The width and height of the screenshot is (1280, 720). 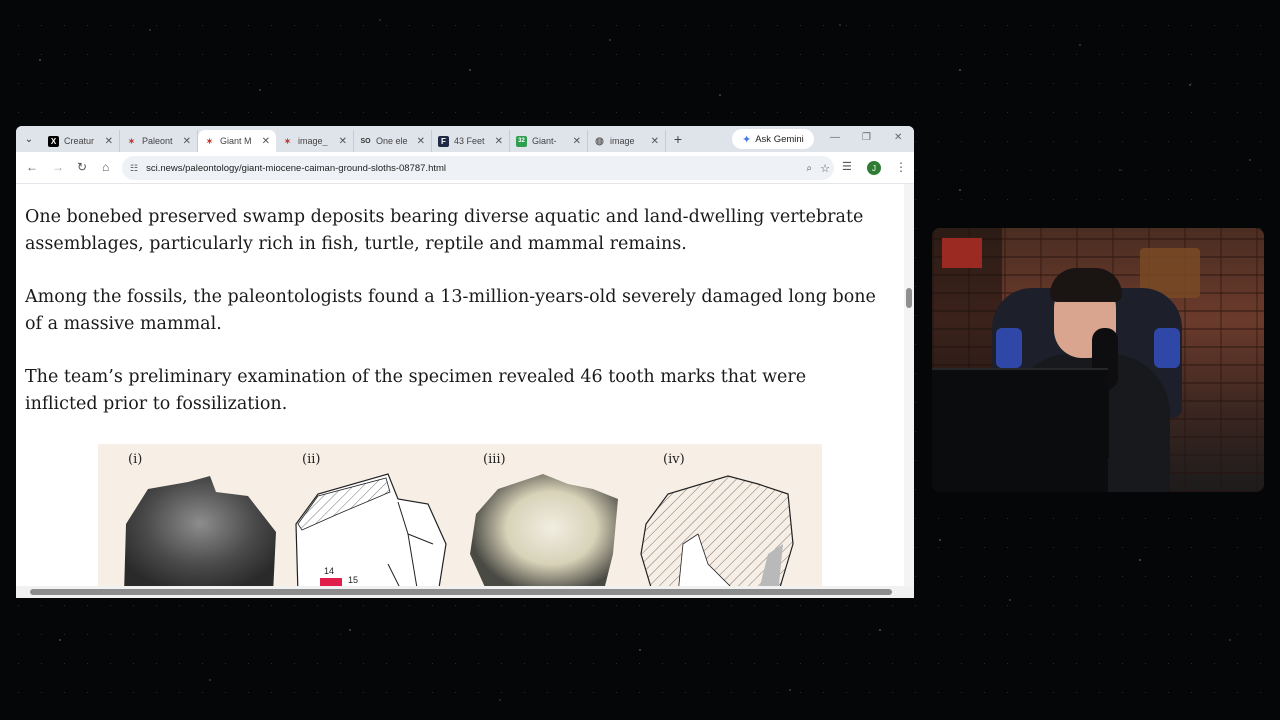 I want to click on tab-5: SO One ele ✕, so click(x=393, y=141).